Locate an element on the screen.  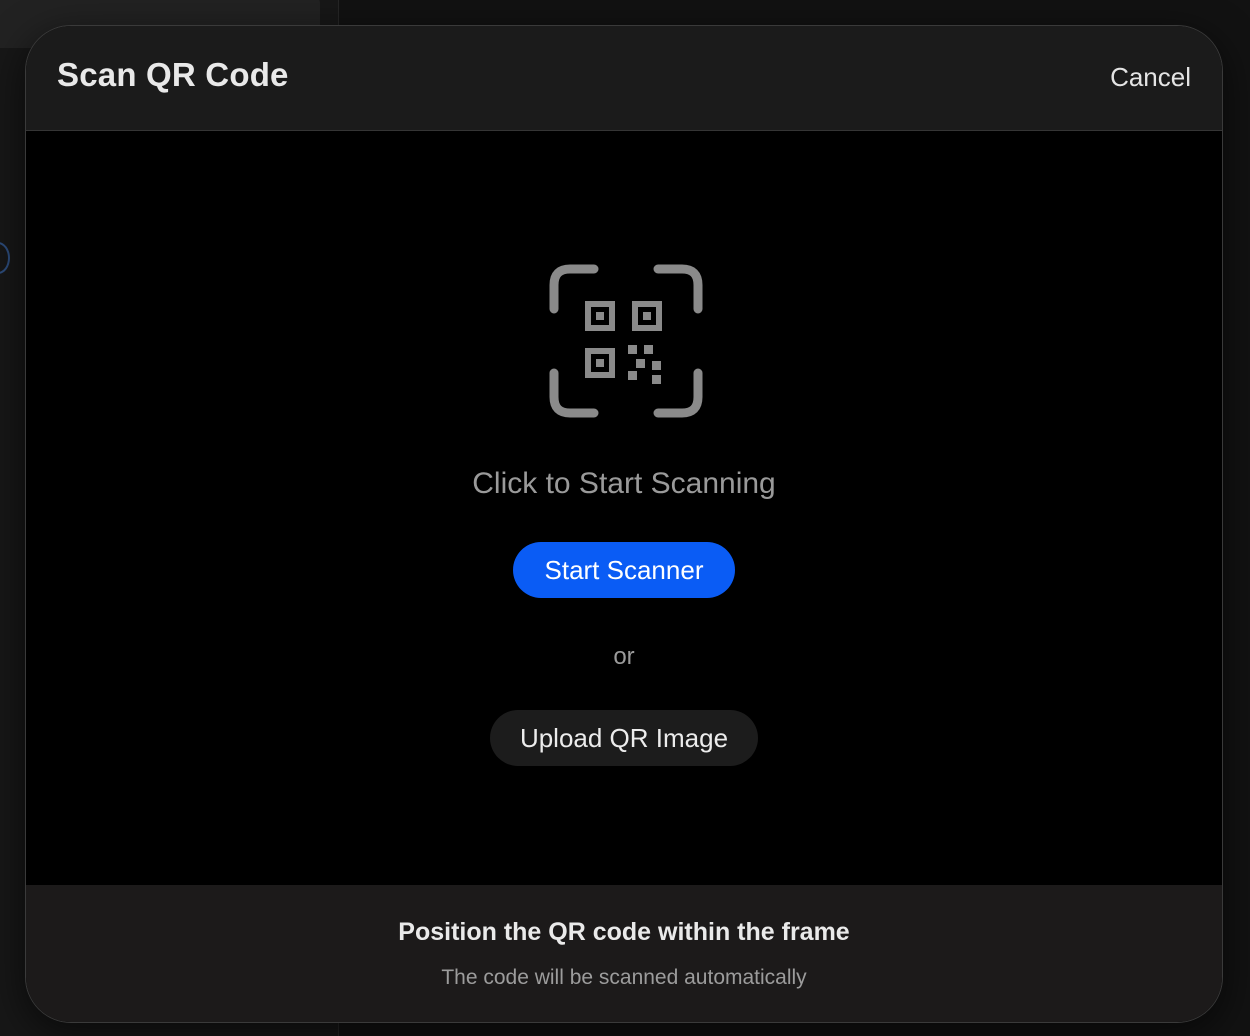
upload-qr-image-button: Upload QR Image is located at coordinates (624, 738).